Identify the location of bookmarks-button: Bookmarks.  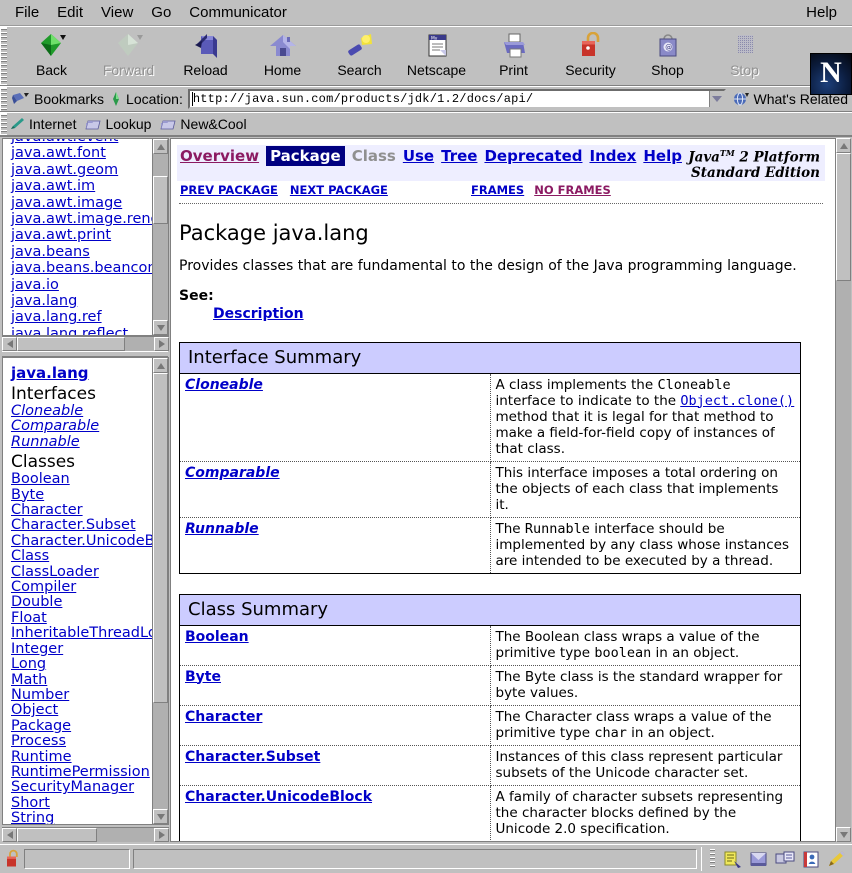
(57, 99).